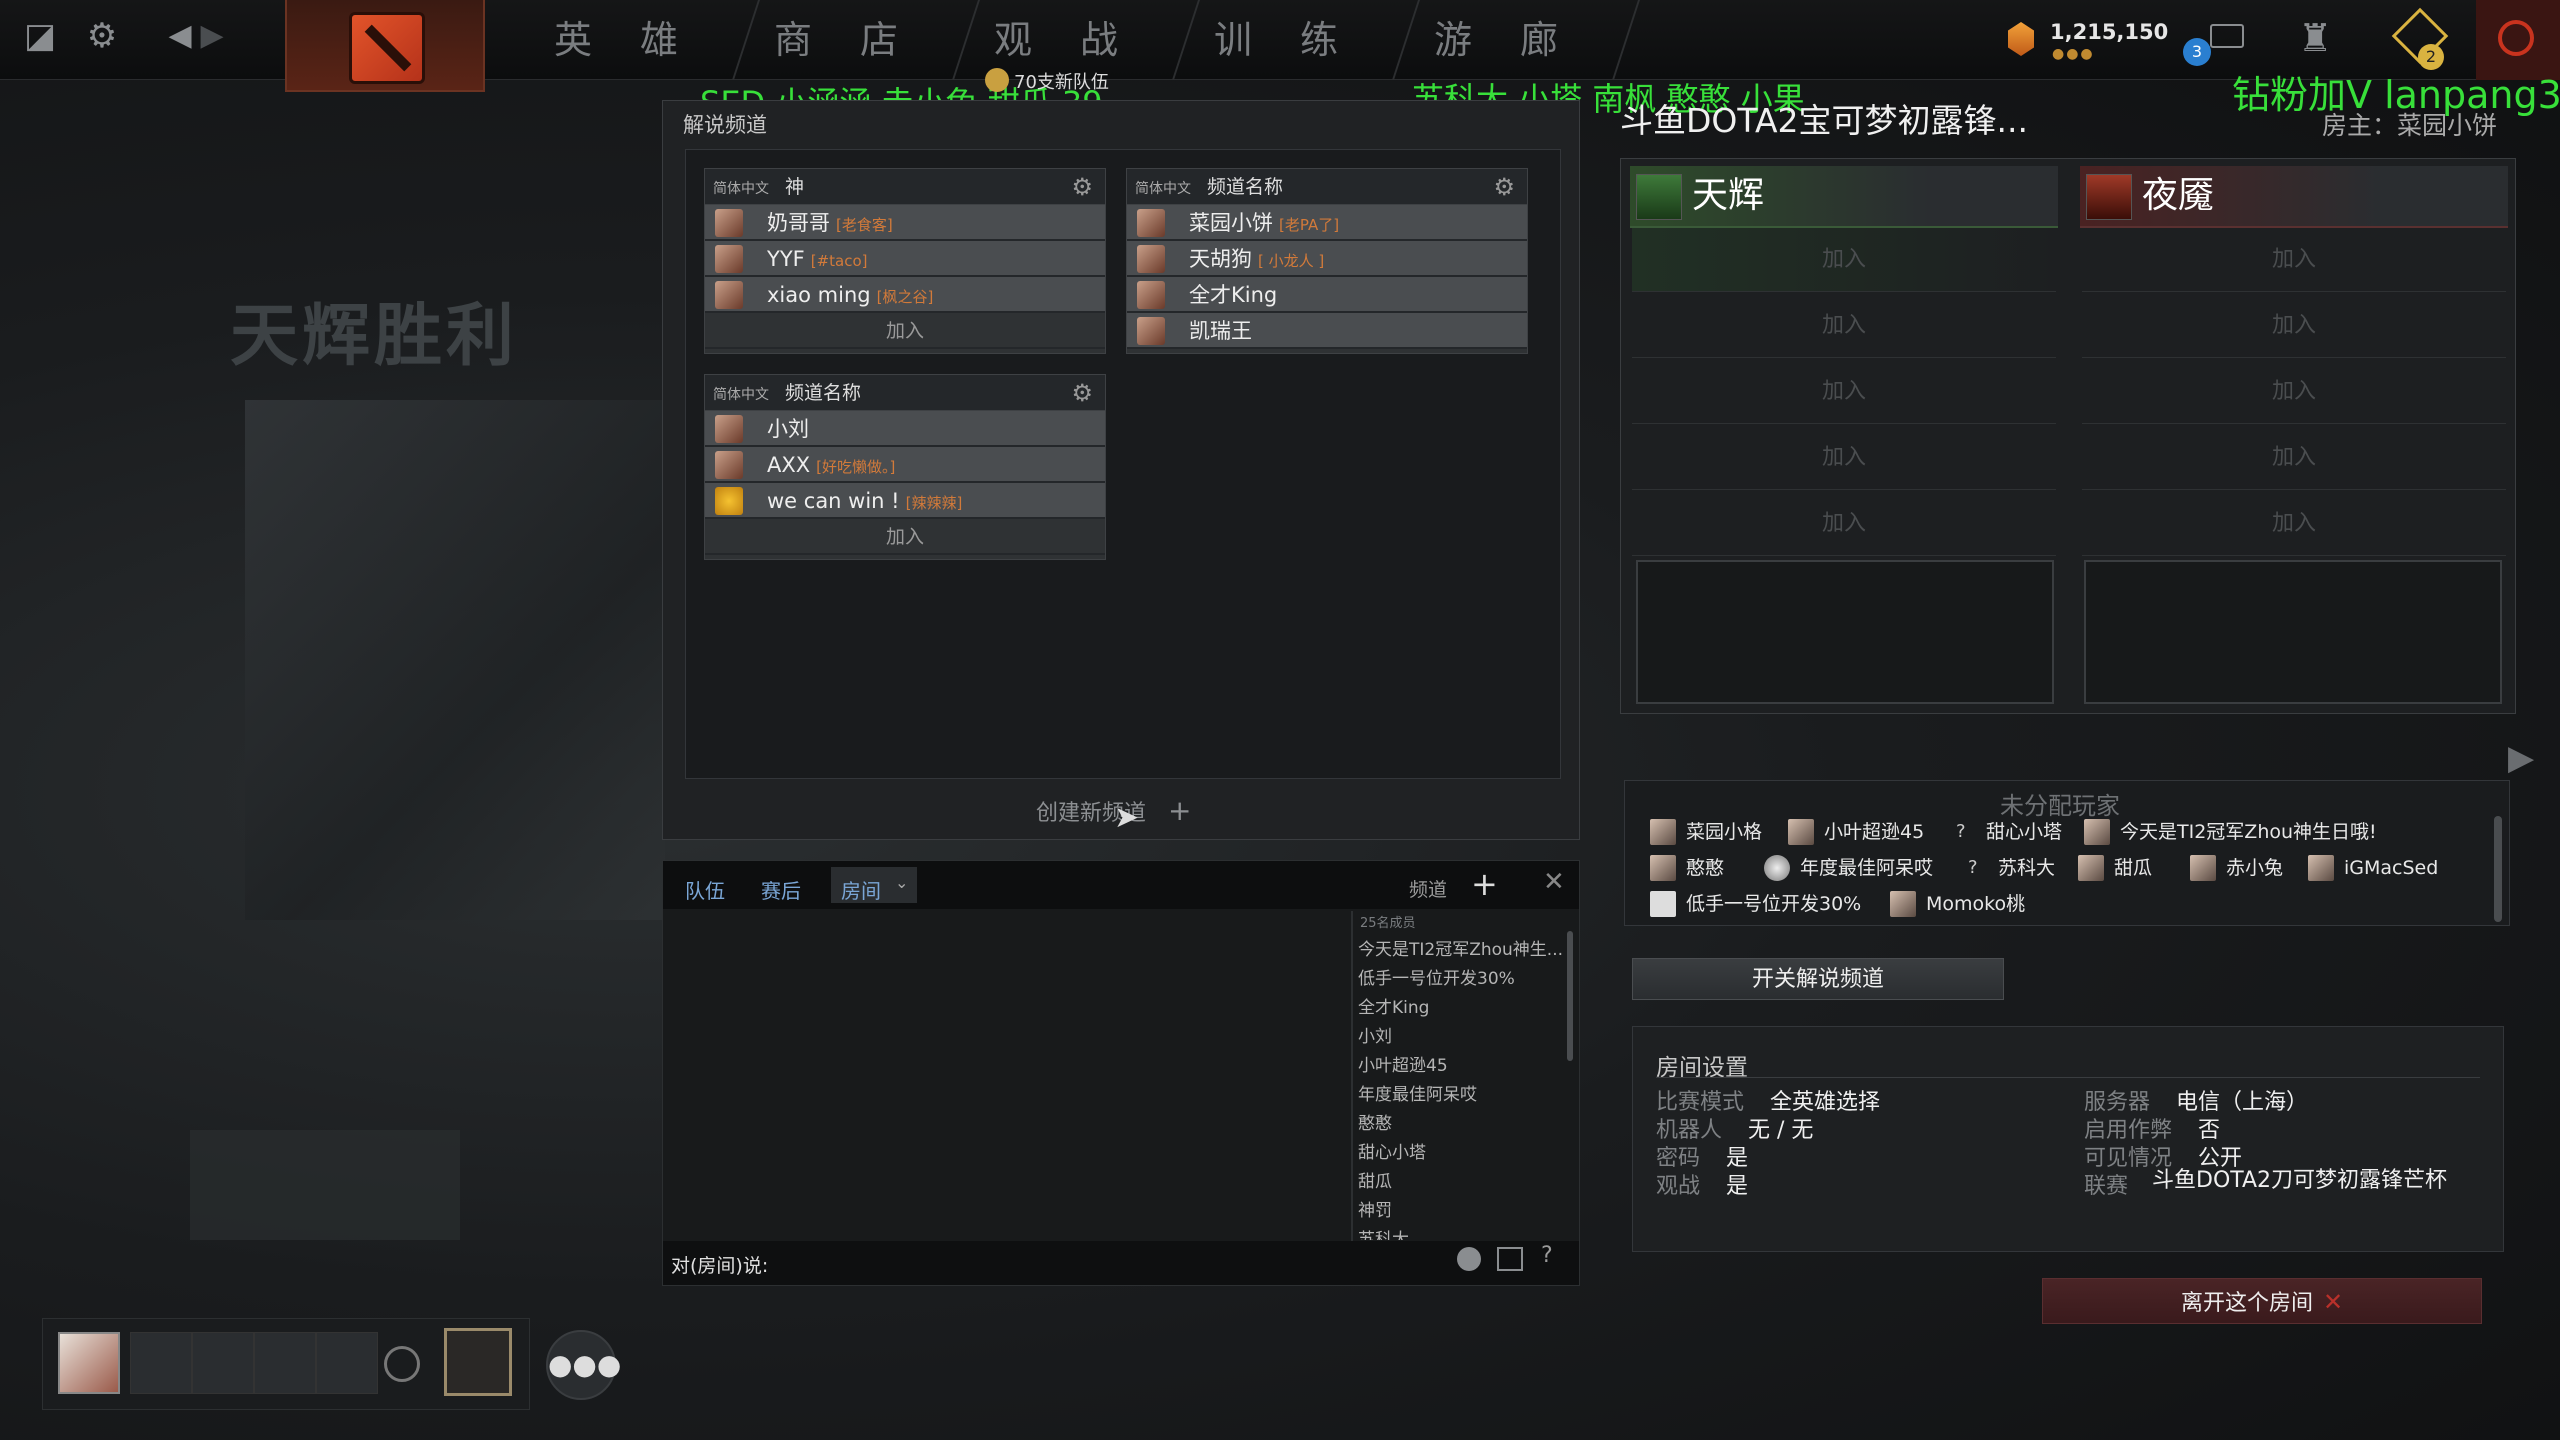 Image resolution: width=2560 pixels, height=1440 pixels. I want to click on unassigned-player: 菜园小格, so click(1706, 832).